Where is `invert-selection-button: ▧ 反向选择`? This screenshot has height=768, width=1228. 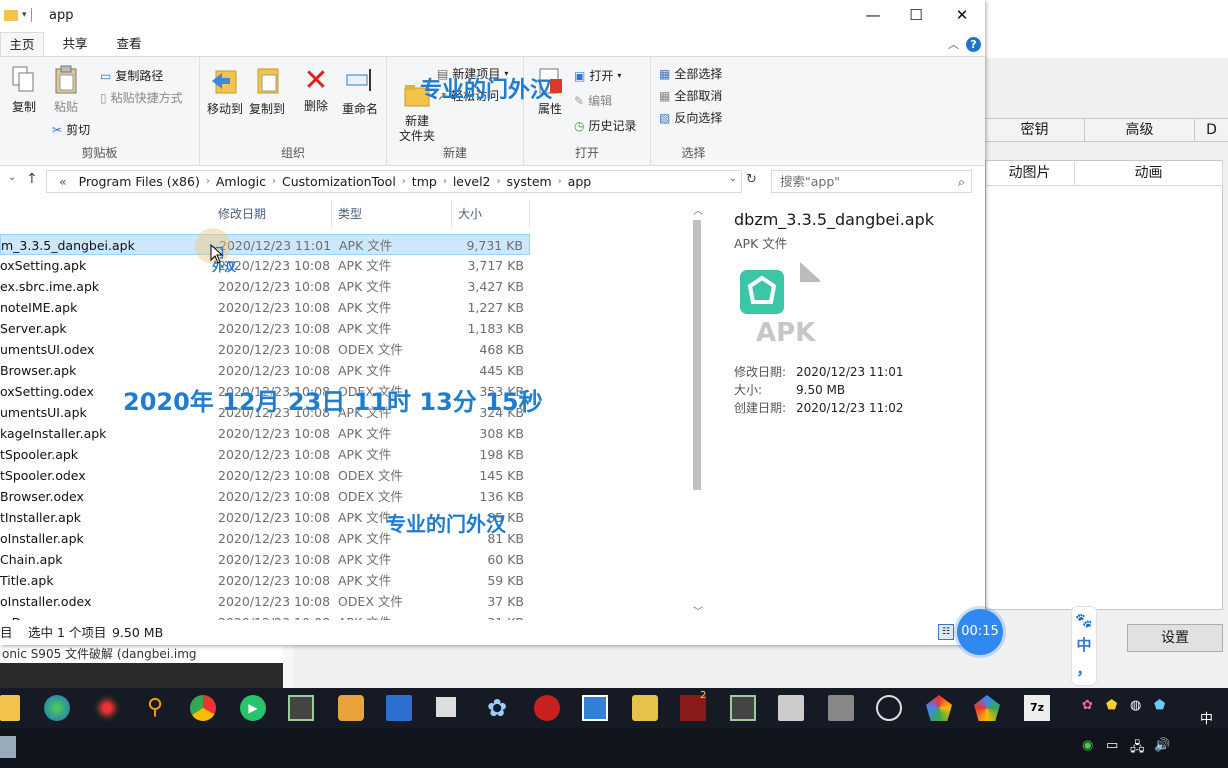
invert-selection-button: ▧ 反向选择 is located at coordinates (690, 117).